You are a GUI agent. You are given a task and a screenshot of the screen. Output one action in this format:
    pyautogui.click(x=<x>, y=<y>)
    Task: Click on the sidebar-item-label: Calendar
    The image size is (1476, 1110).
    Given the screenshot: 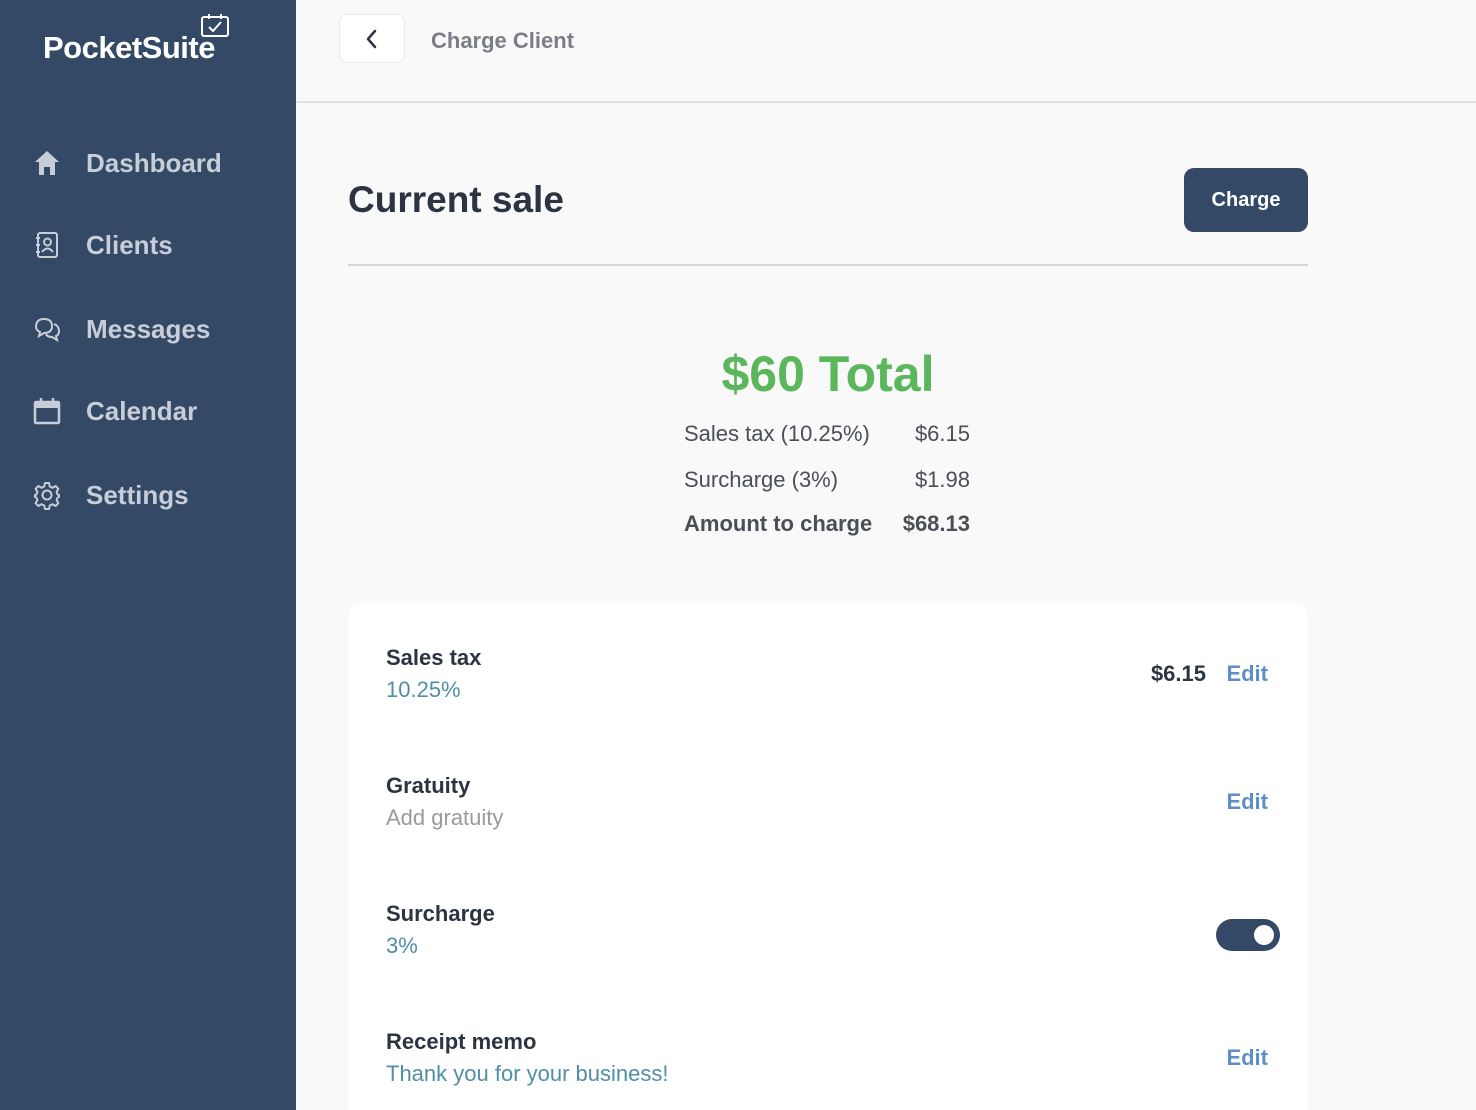 What is the action you would take?
    pyautogui.click(x=142, y=410)
    